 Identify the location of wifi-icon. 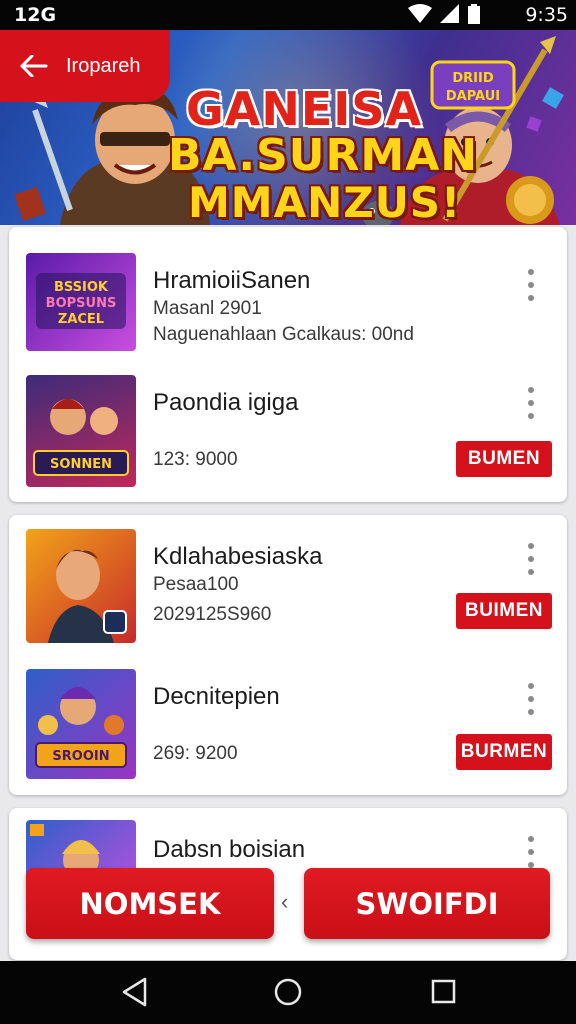
(420, 13).